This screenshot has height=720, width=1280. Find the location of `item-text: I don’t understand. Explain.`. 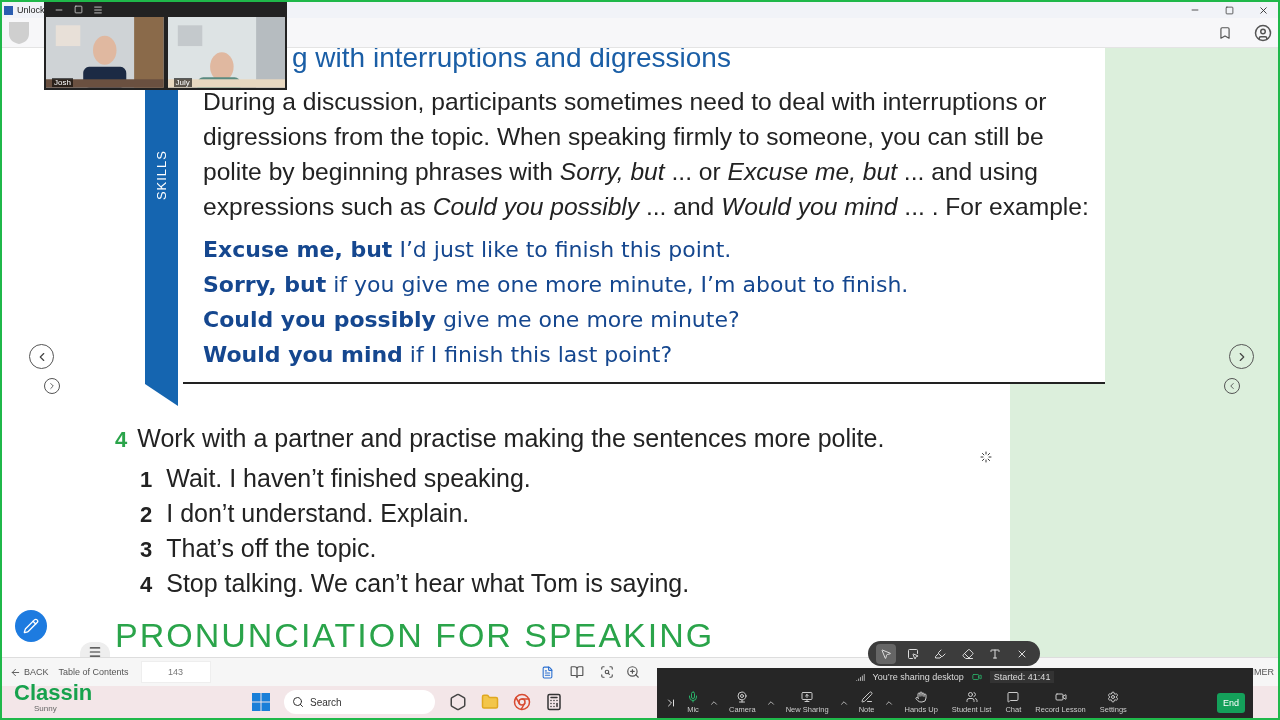

item-text: I don’t understand. Explain. is located at coordinates (318, 513).